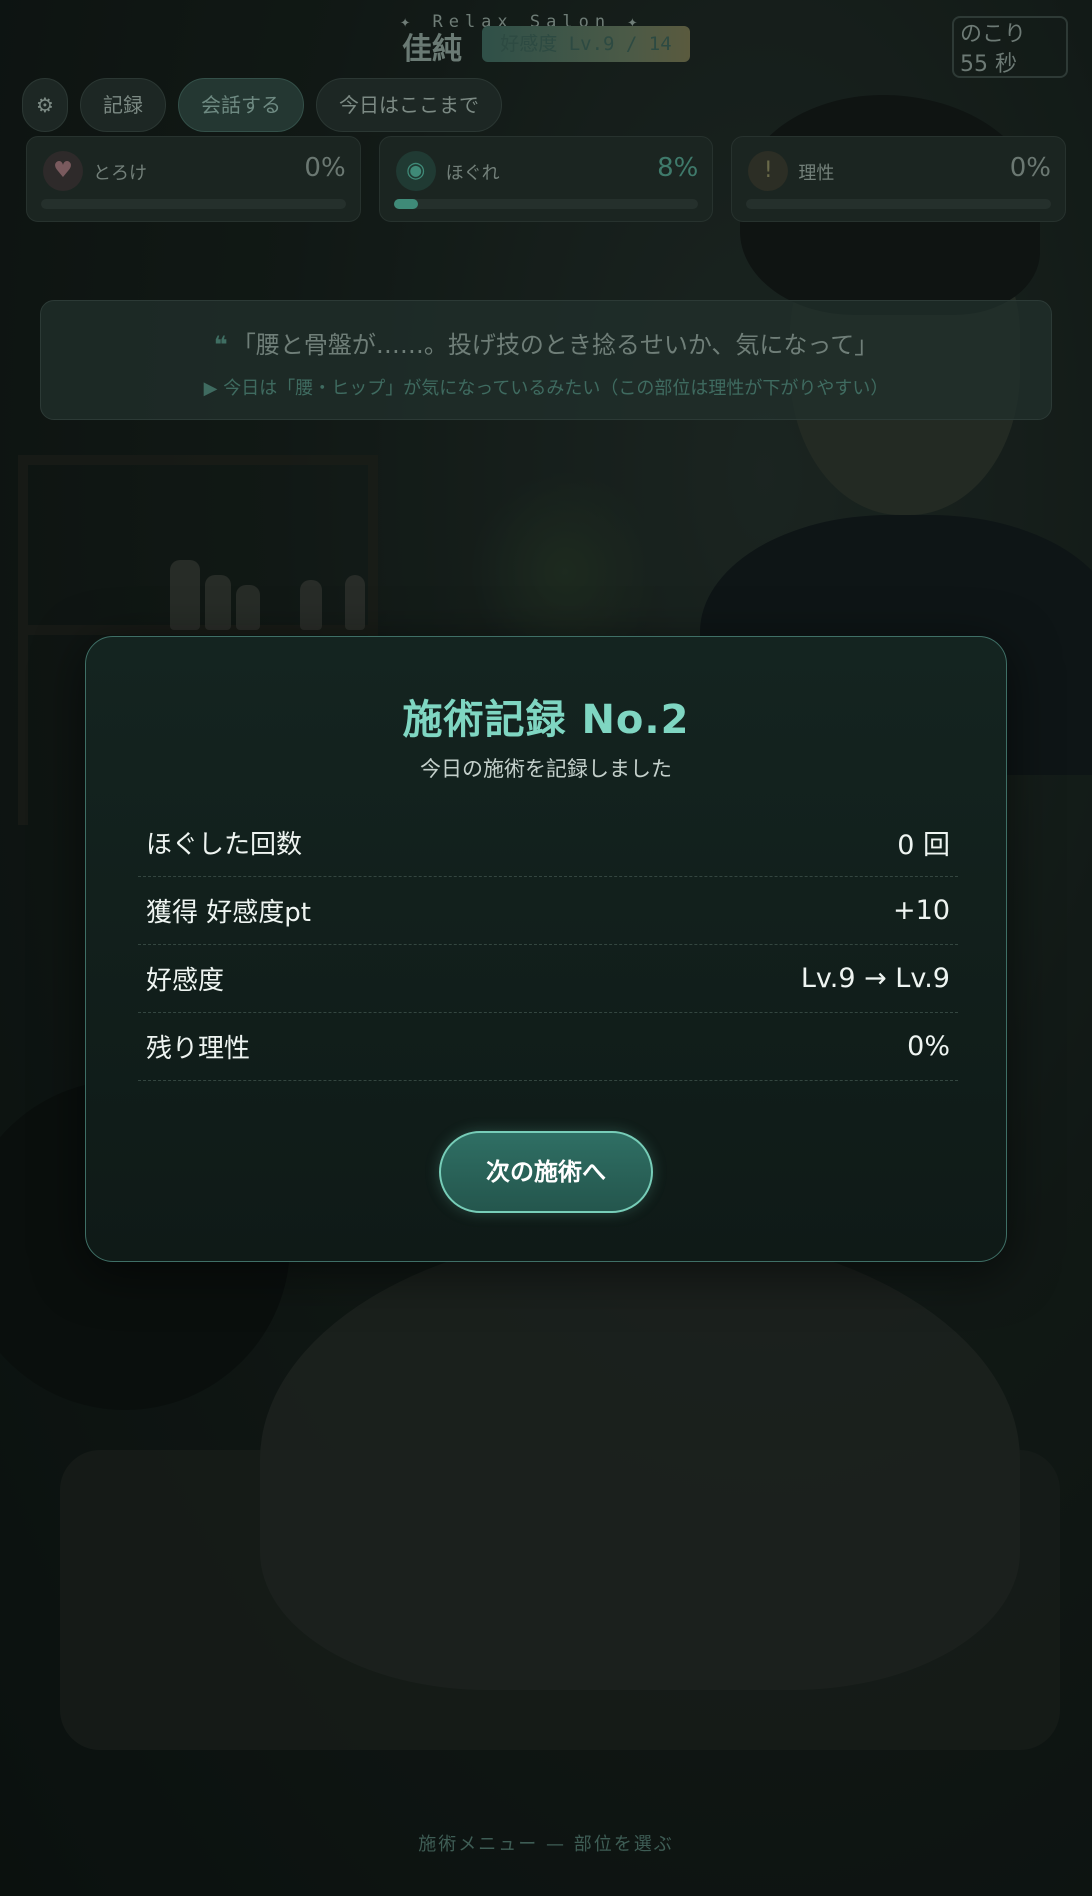  What do you see at coordinates (586, 44) in the screenshot?
I see `affinity-badge: 好感度 Lv.9 / 14` at bounding box center [586, 44].